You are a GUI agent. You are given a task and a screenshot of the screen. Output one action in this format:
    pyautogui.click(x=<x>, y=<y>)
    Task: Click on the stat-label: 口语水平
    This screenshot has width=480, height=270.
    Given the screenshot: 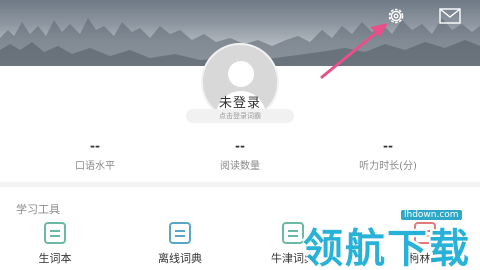 What is the action you would take?
    pyautogui.click(x=95, y=166)
    